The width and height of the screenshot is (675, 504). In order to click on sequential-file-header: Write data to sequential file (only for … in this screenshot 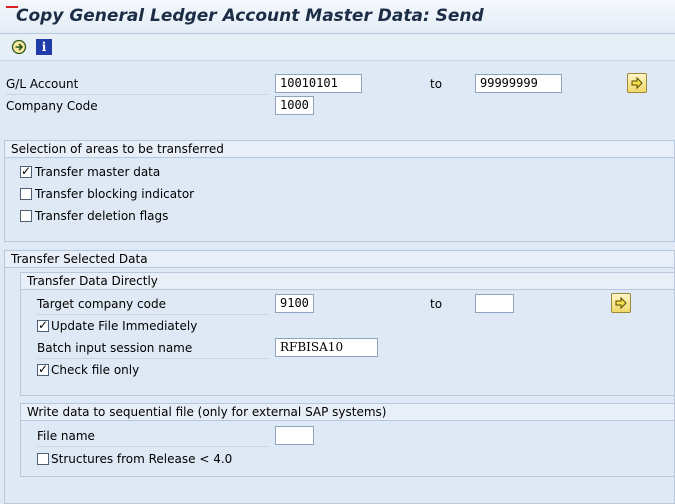, I will do `click(347, 412)`.